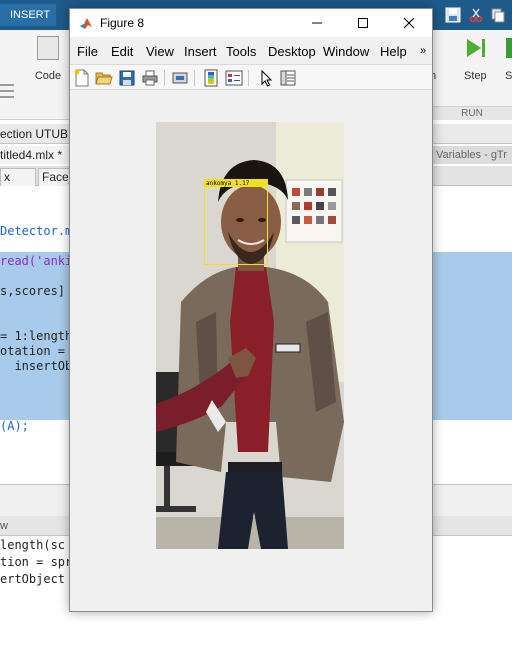  I want to click on insert-legend-icon, so click(234, 78).